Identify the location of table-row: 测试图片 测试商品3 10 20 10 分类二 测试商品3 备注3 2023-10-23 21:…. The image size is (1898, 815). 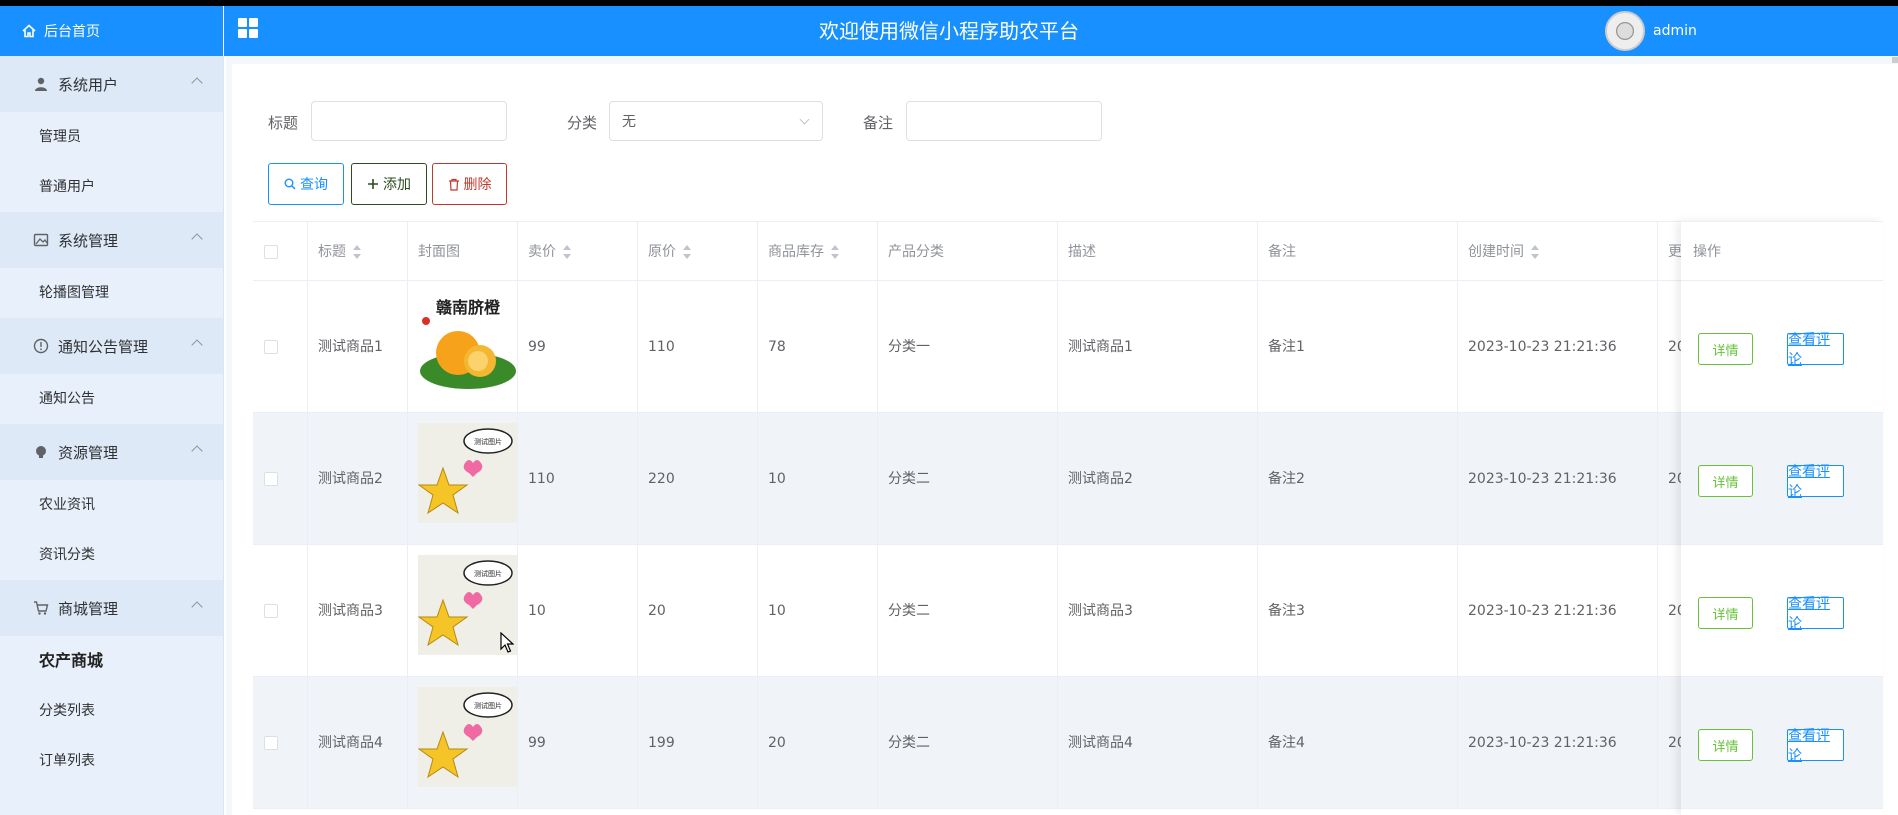
(1068, 611).